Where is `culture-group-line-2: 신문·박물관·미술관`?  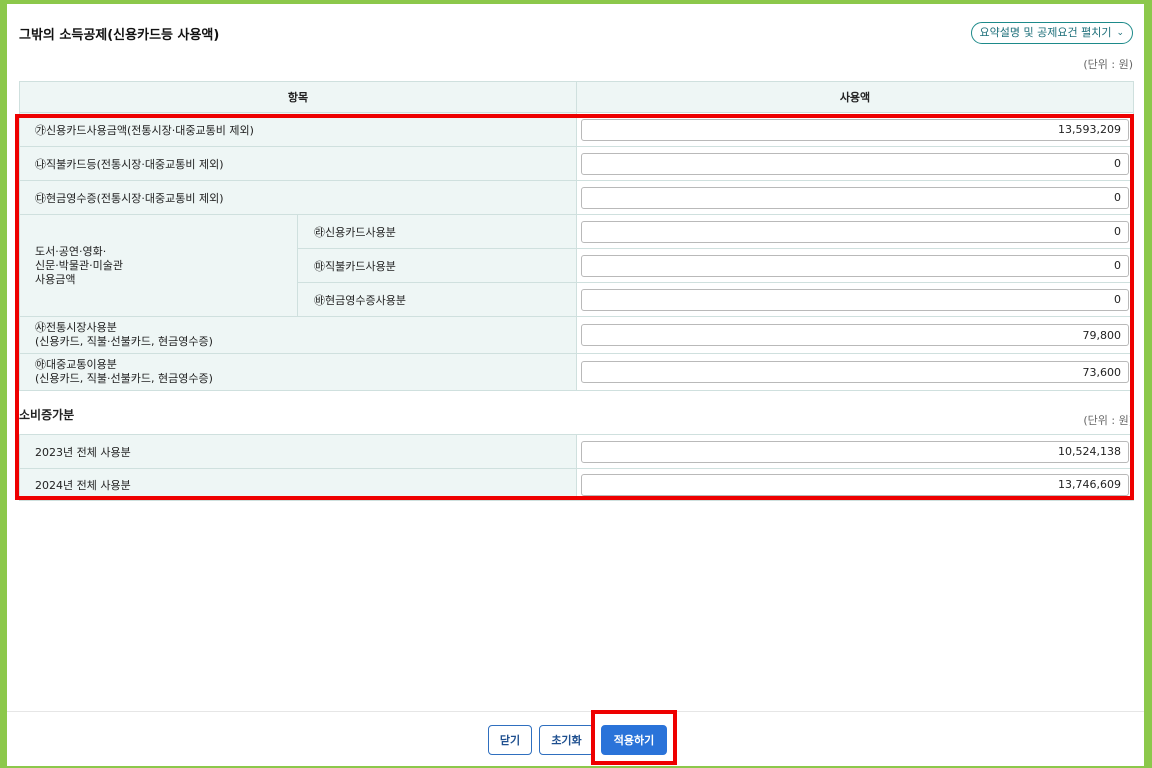 culture-group-line-2: 신문·박물관·미술관 is located at coordinates (79, 265).